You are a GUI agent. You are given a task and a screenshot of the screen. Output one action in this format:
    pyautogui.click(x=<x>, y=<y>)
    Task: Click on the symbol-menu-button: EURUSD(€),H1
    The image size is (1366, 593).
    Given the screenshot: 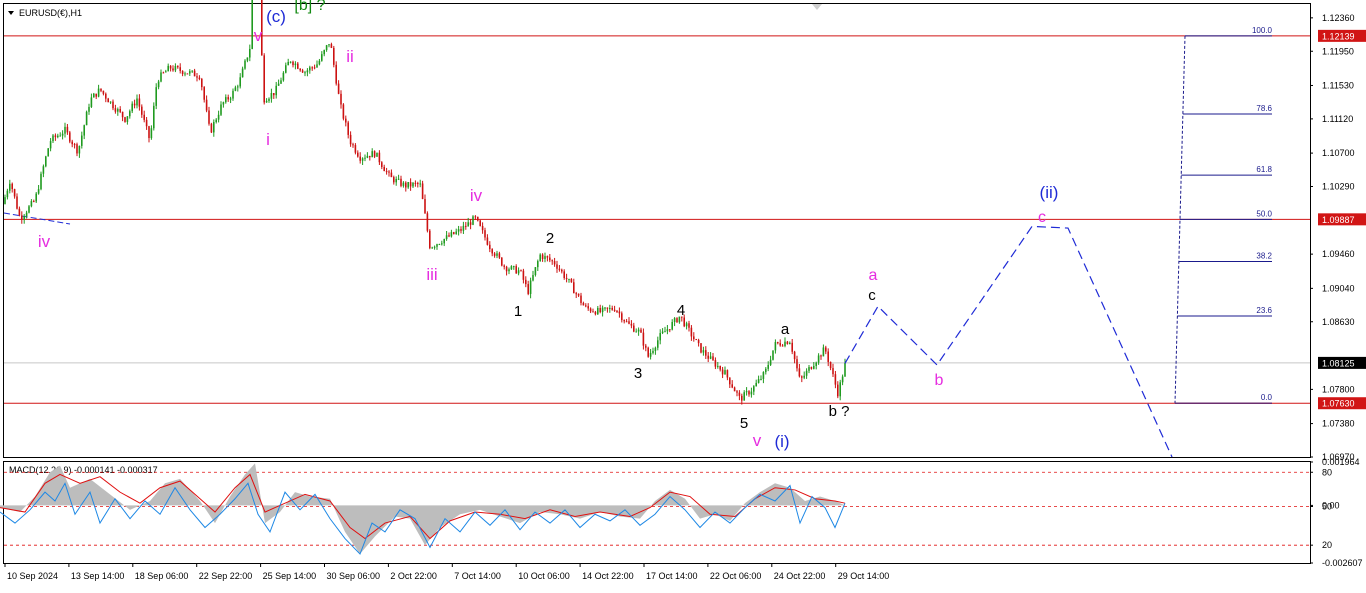 What is the action you would take?
    pyautogui.click(x=45, y=13)
    